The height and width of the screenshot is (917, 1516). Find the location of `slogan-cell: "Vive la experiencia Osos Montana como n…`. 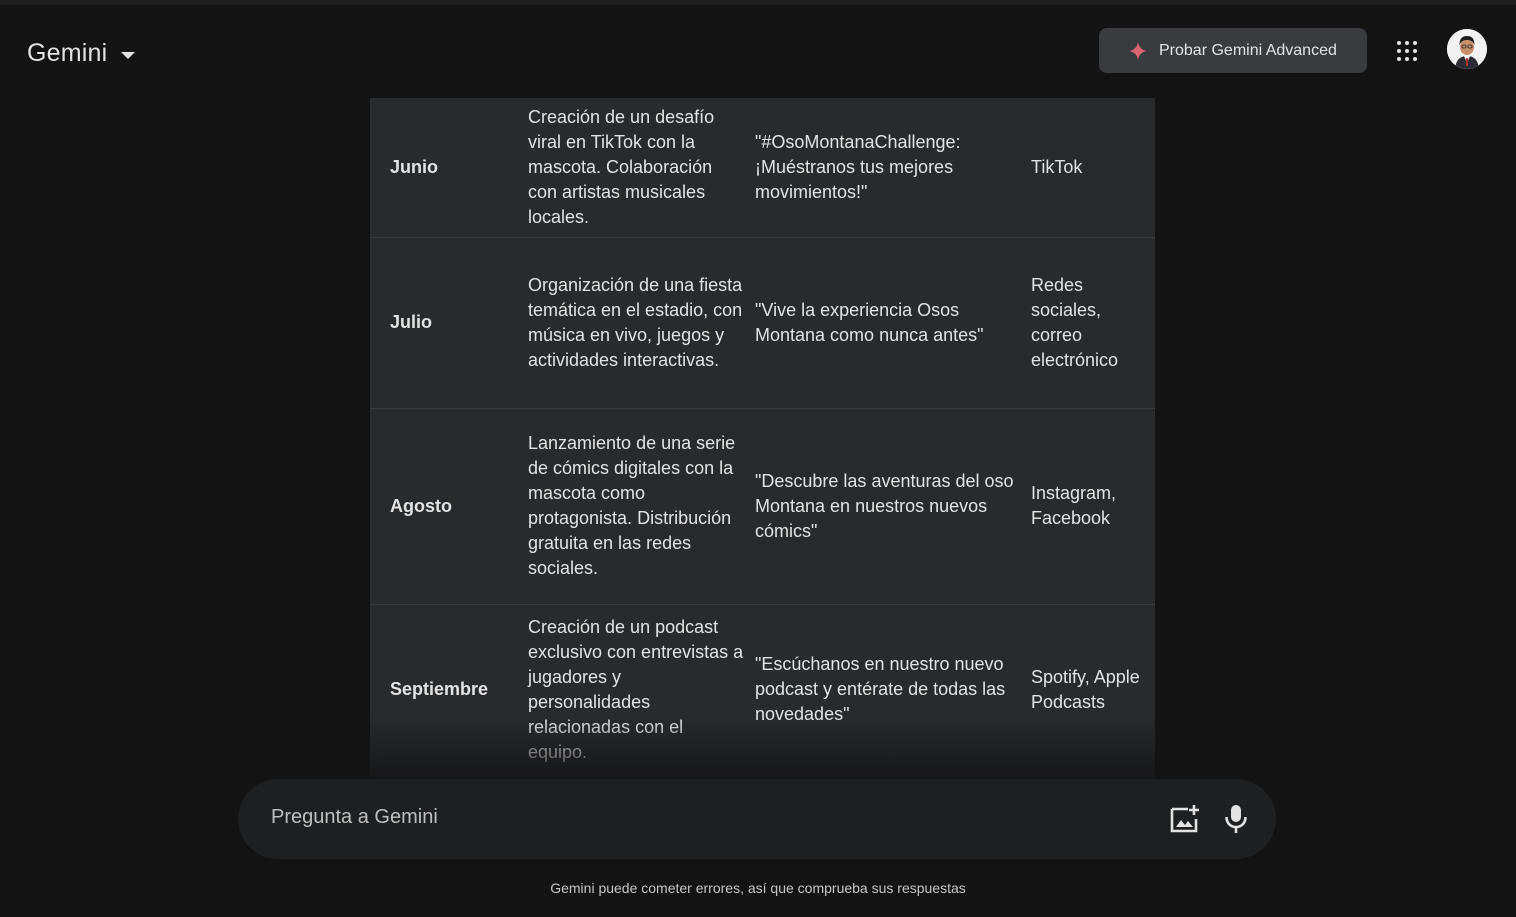

slogan-cell: "Vive la experiencia Osos Montana como n… is located at coordinates (893, 323).